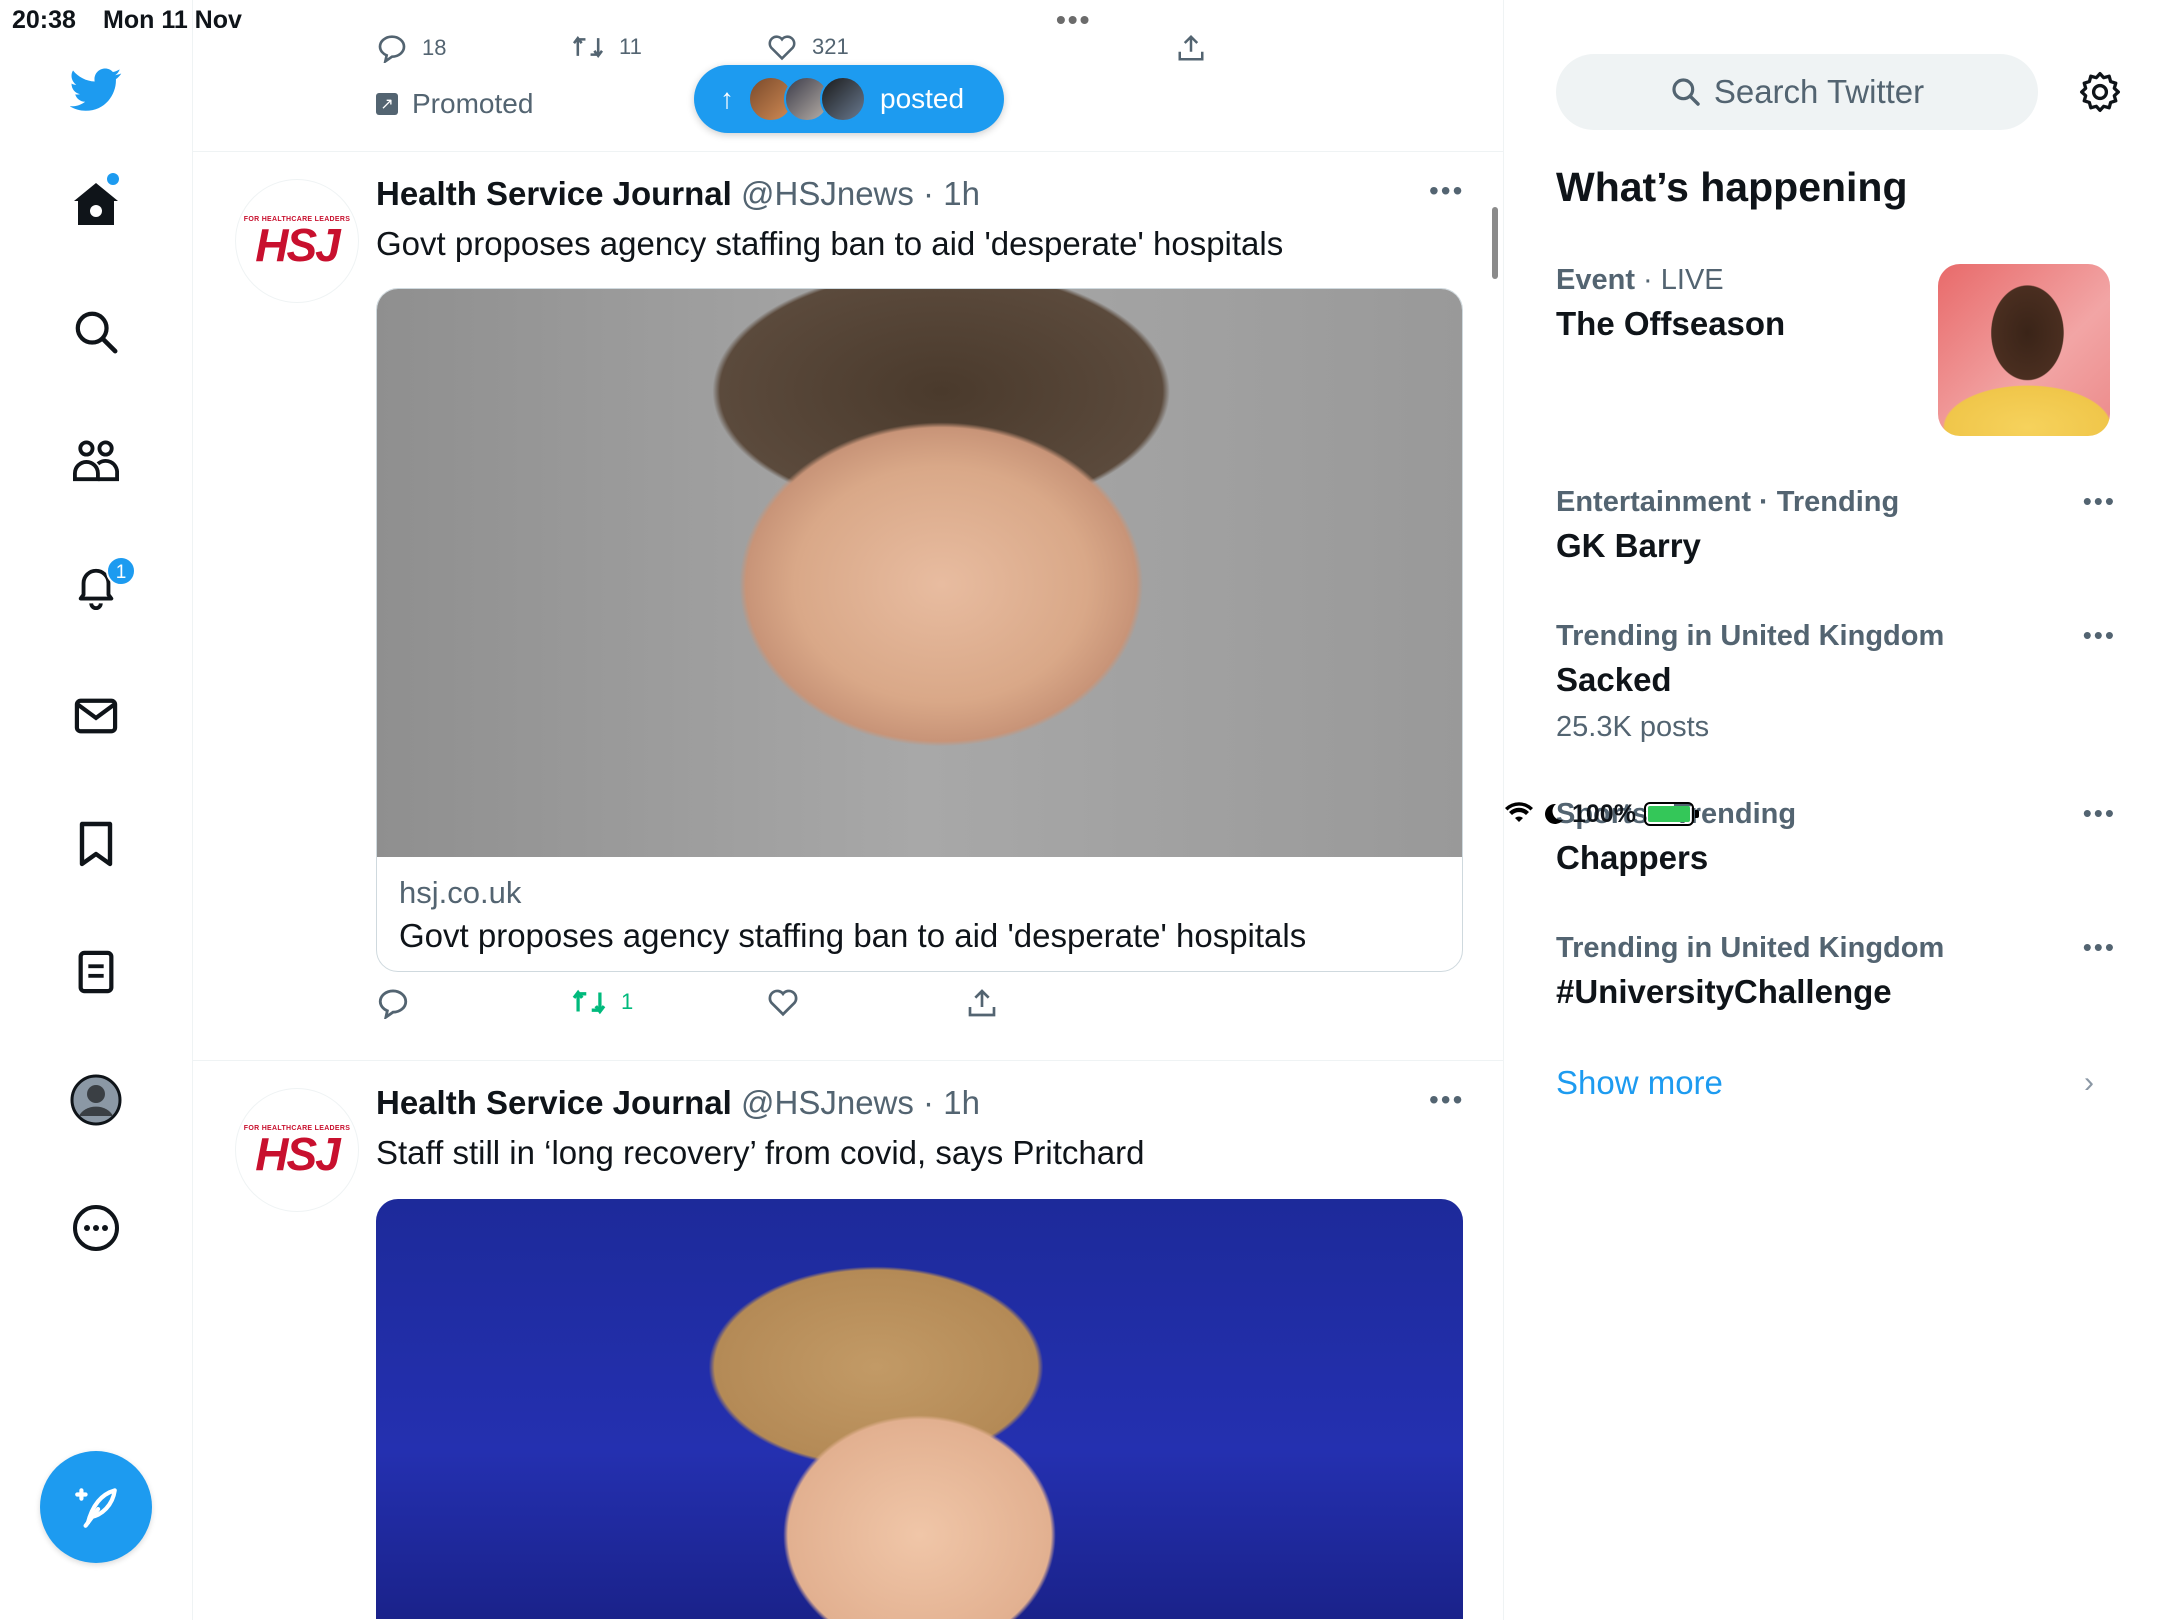  What do you see at coordinates (922, 98) in the screenshot?
I see `posted-label: posted` at bounding box center [922, 98].